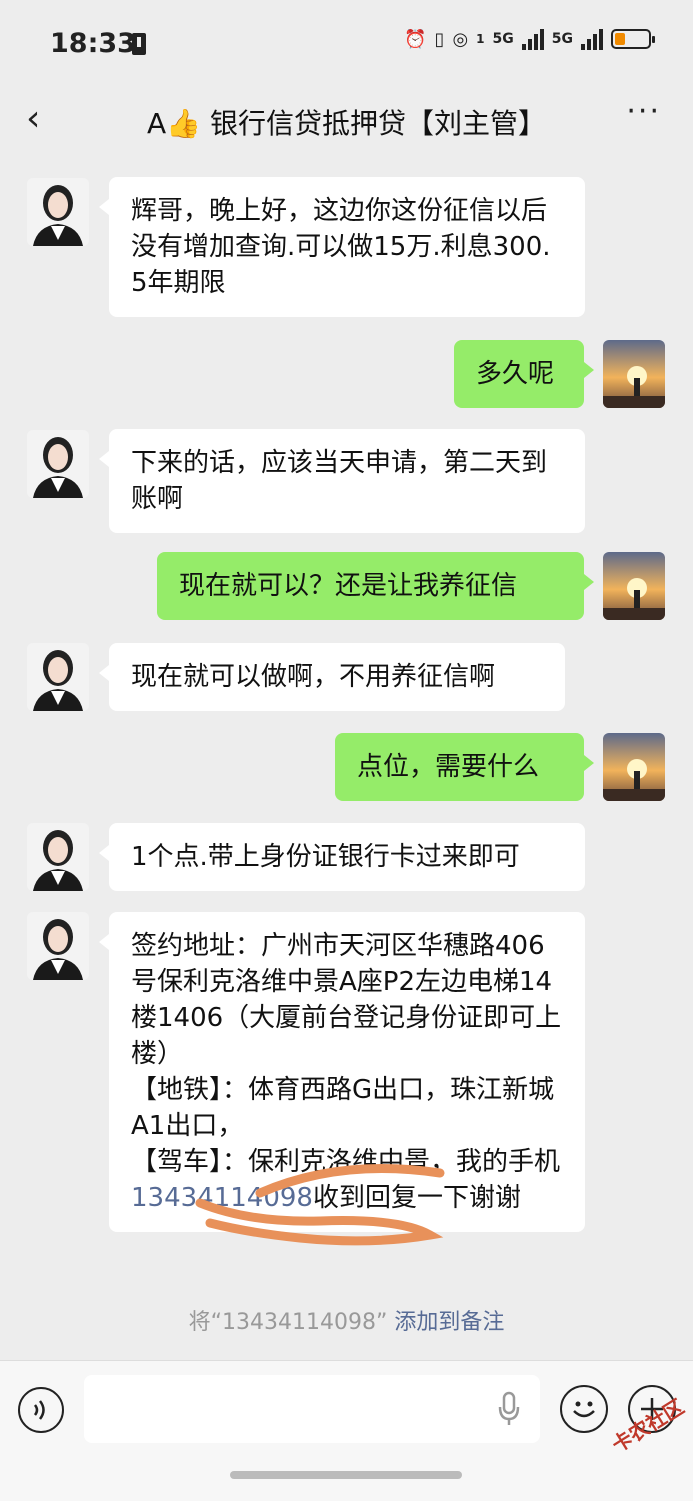 Image resolution: width=693 pixels, height=1501 pixels. What do you see at coordinates (346, 1162) in the screenshot?
I see `message-text: 【驾车】：保利克洛维中景，我的手机` at bounding box center [346, 1162].